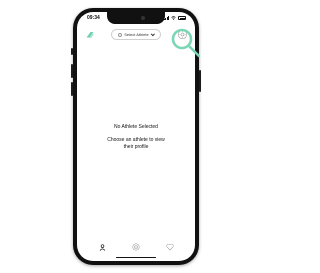 The image size is (320, 273). I want to click on select-athlete-label: Select Athlete, so click(136, 34).